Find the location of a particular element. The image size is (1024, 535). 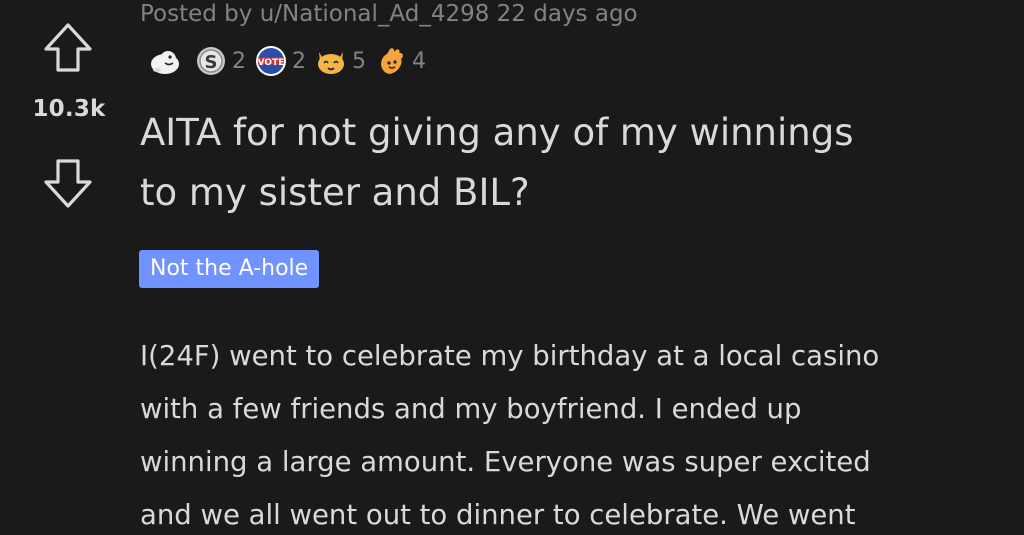

award-vote: VOTE 2 is located at coordinates (280, 61).